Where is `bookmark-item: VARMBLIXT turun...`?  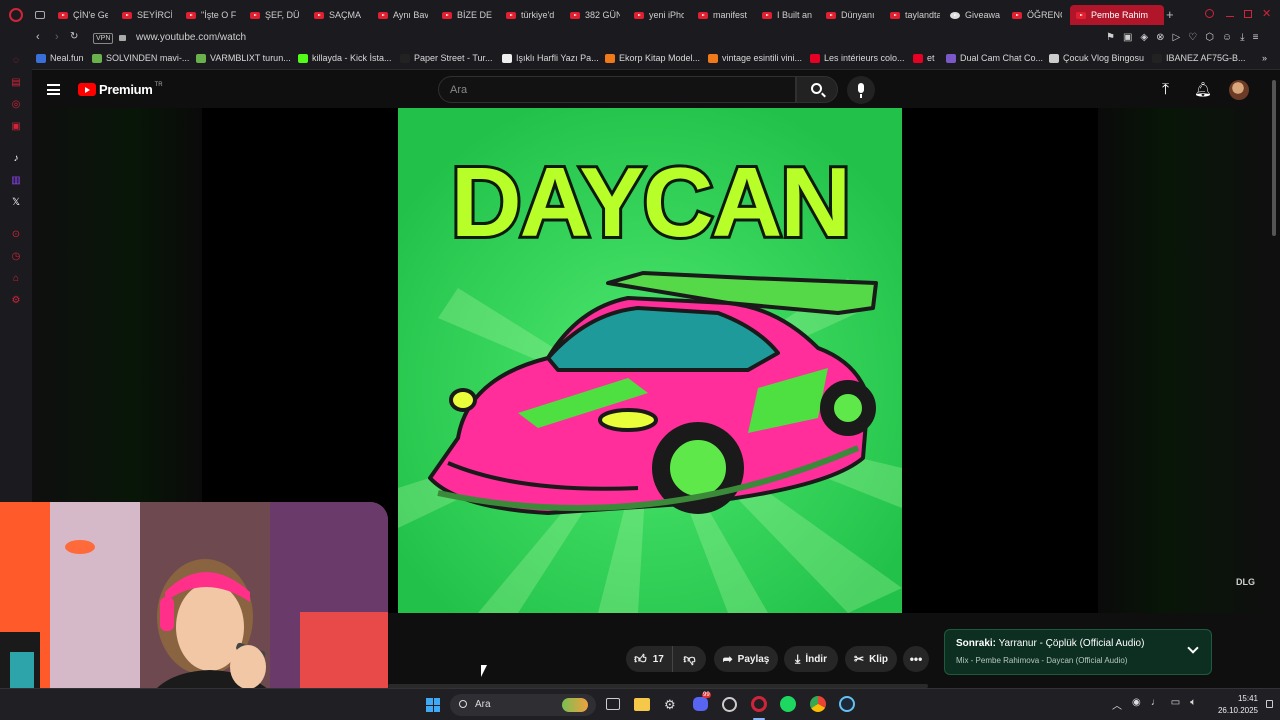
bookmark-item: VARMBLIXT turun... is located at coordinates (243, 58).